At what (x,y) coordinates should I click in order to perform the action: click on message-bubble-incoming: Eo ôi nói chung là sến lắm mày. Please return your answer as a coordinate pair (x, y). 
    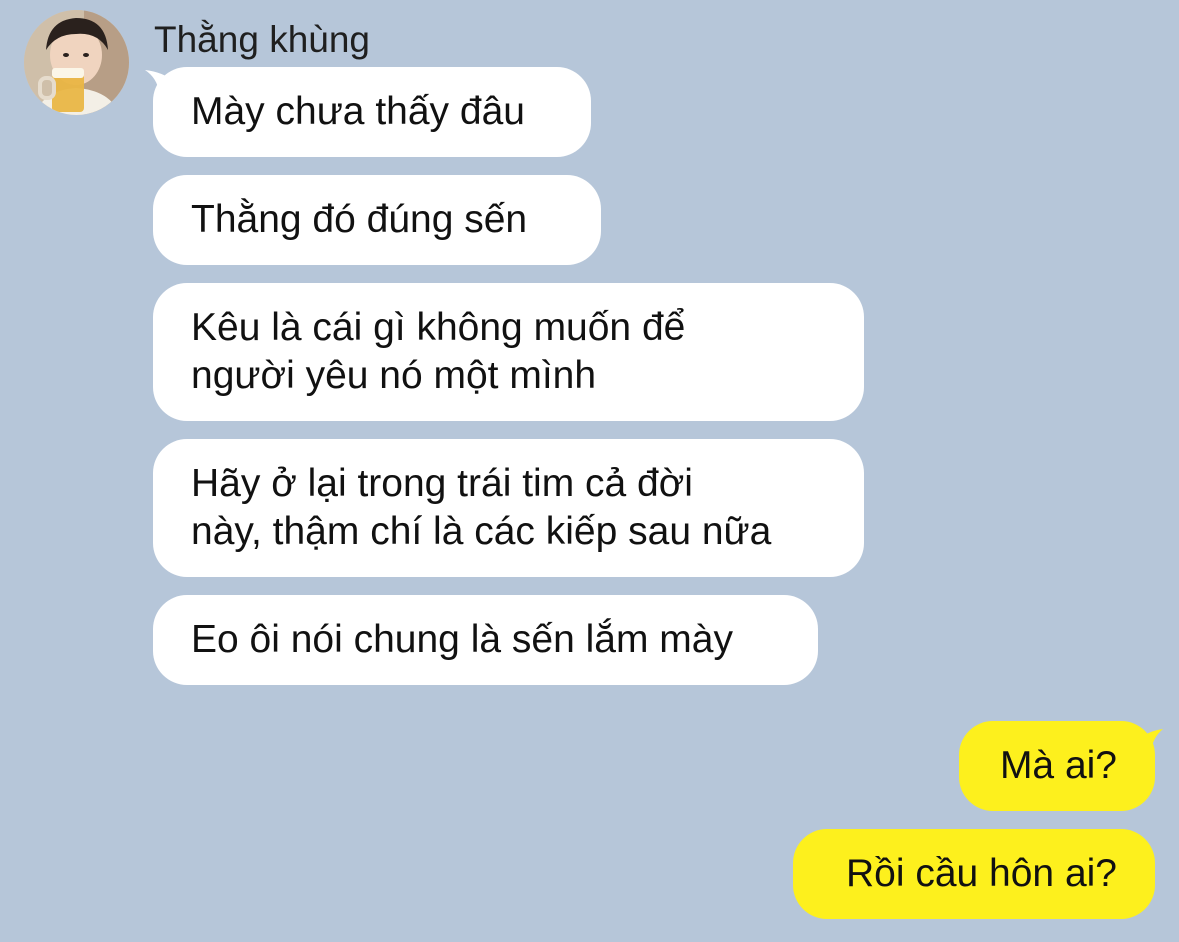
    Looking at the image, I should click on (485, 640).